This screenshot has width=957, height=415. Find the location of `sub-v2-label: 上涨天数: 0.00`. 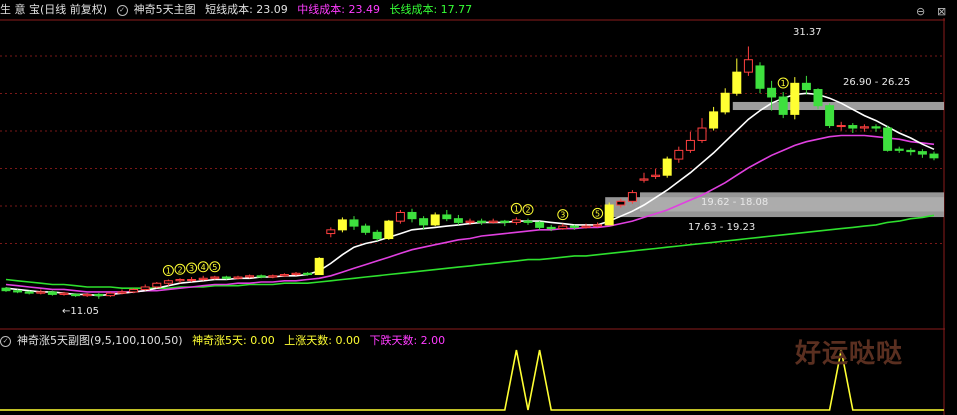

sub-v2-label: 上涨天数: 0.00 is located at coordinates (322, 340).